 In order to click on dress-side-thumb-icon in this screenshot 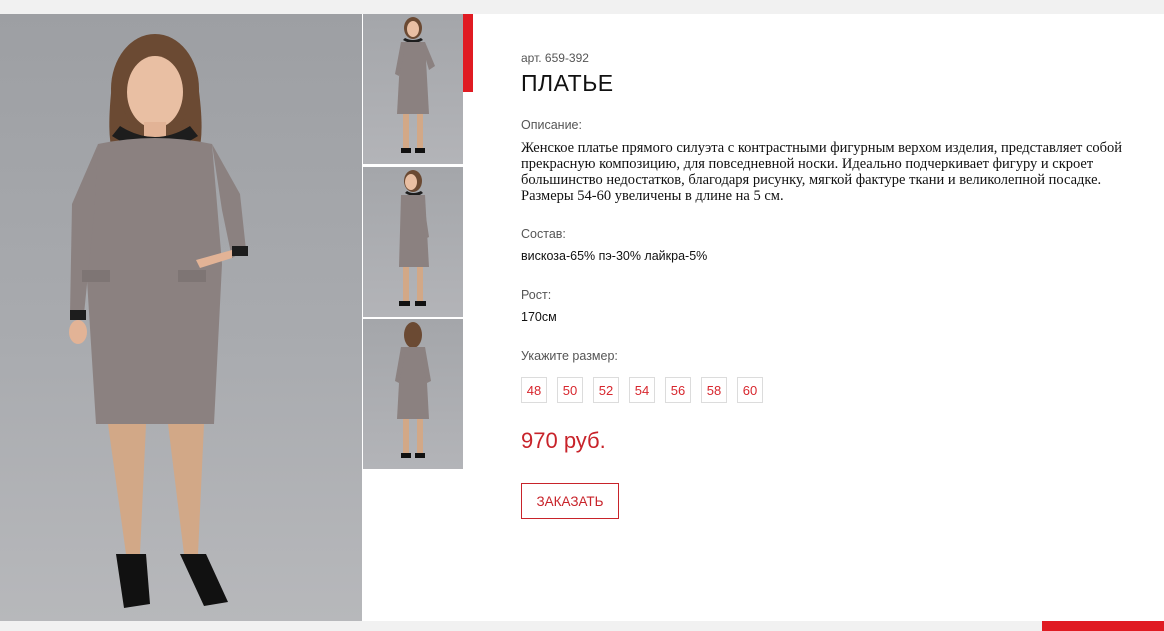, I will do `click(414, 238)`.